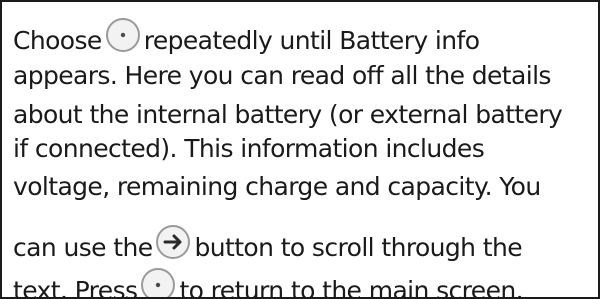  I want to click on text-repeatedly: repeatedly until Battery info, so click(311, 40).